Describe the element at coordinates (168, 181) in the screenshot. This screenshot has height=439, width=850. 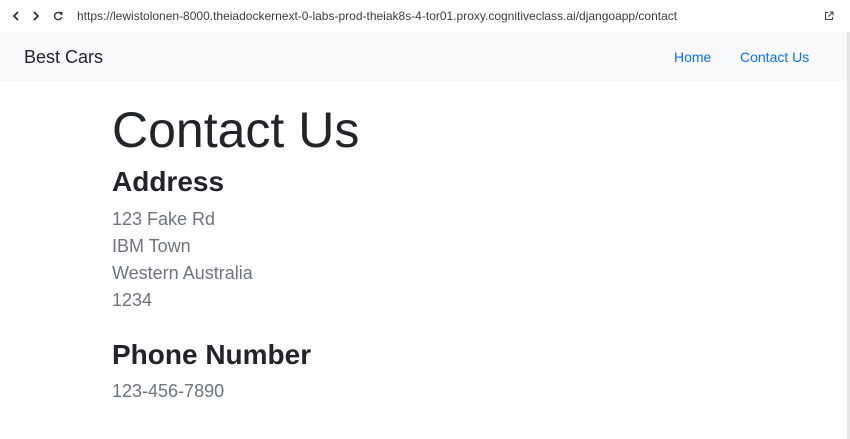
I see `address-heading: Address` at that location.